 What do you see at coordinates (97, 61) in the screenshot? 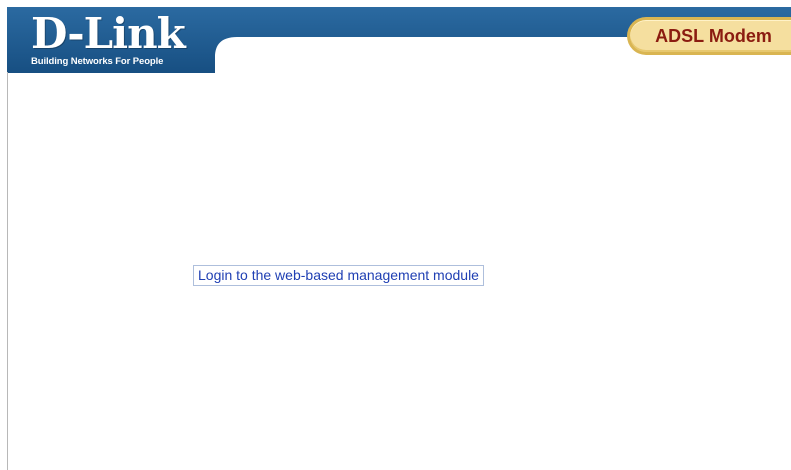
I see `brand-tagline: Building Networks For People` at bounding box center [97, 61].